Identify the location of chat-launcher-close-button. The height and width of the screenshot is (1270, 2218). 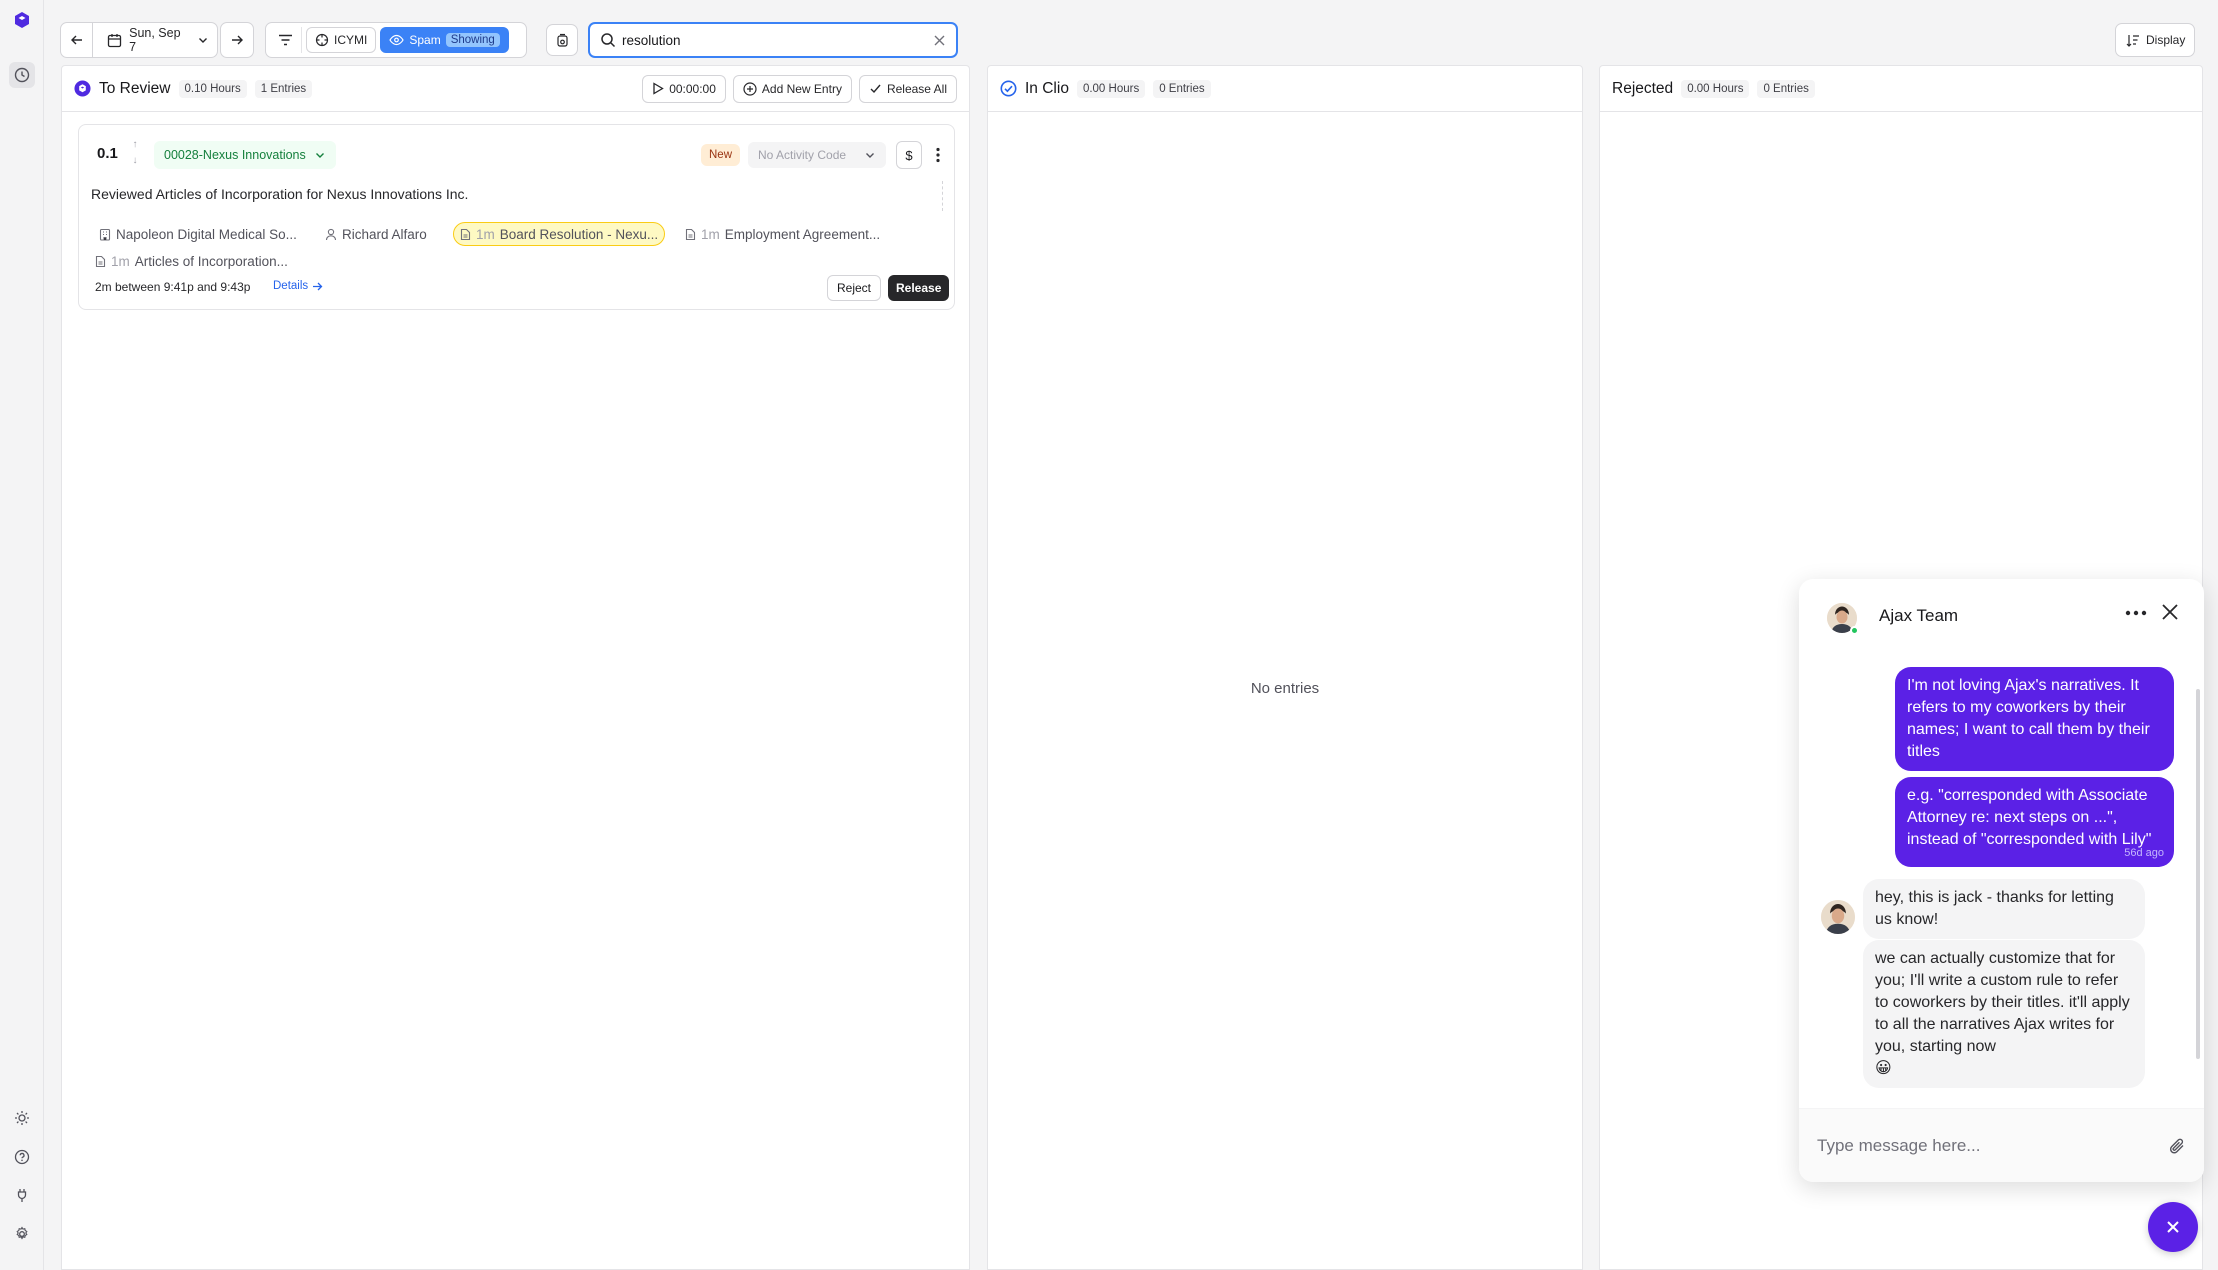
(2173, 1227).